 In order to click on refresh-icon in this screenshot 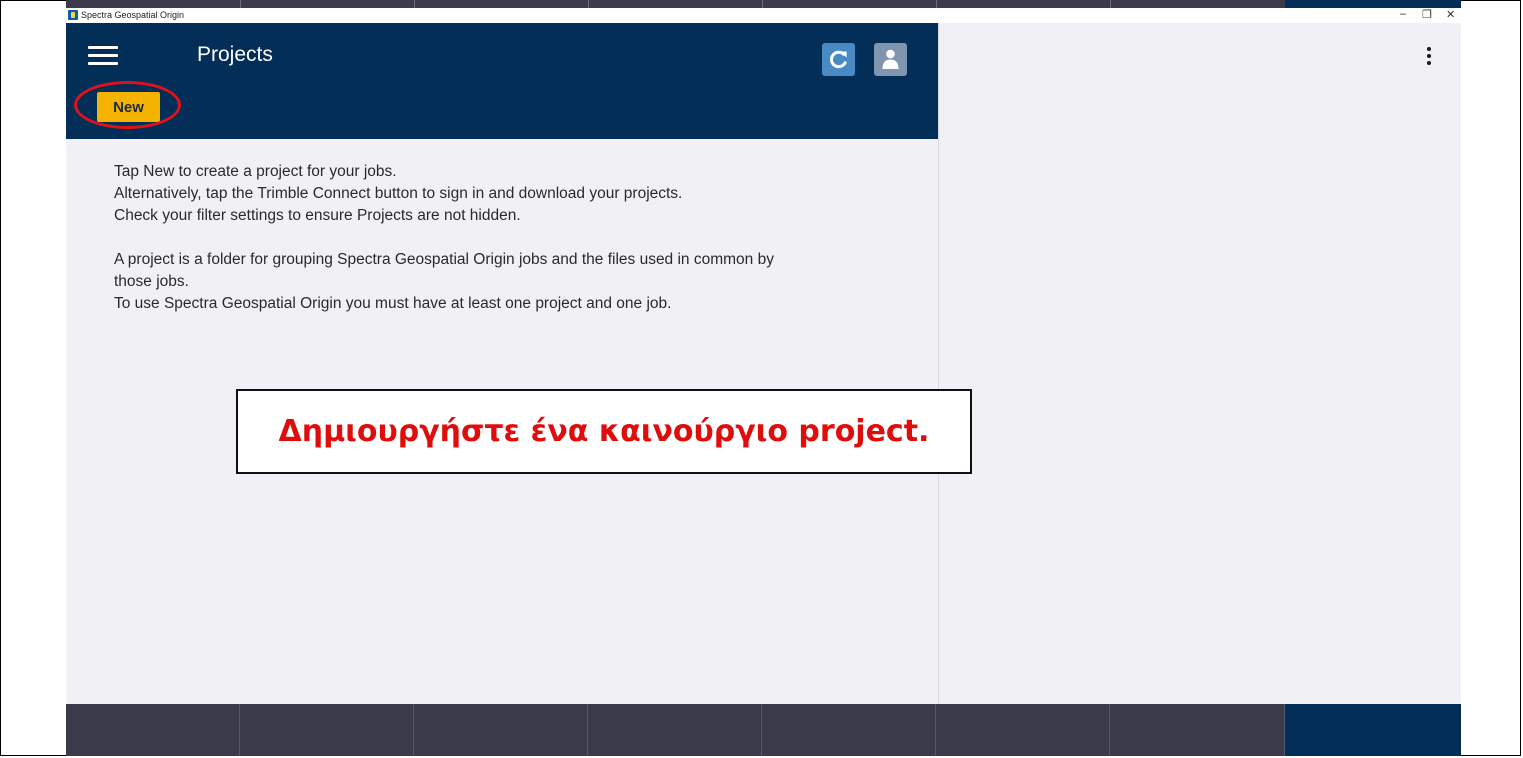, I will do `click(839, 59)`.